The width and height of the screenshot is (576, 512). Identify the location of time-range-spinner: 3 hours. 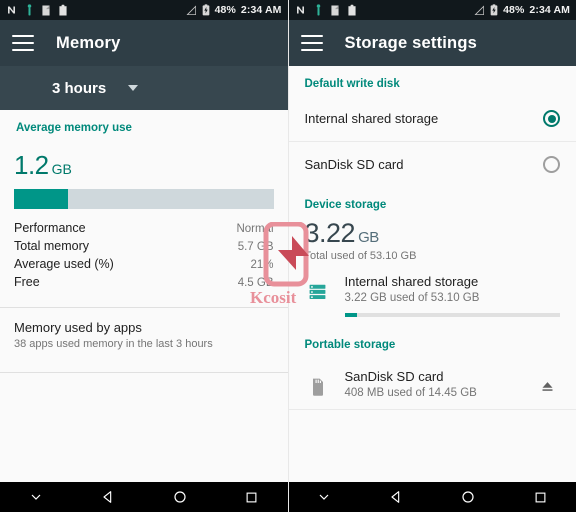
(144, 88).